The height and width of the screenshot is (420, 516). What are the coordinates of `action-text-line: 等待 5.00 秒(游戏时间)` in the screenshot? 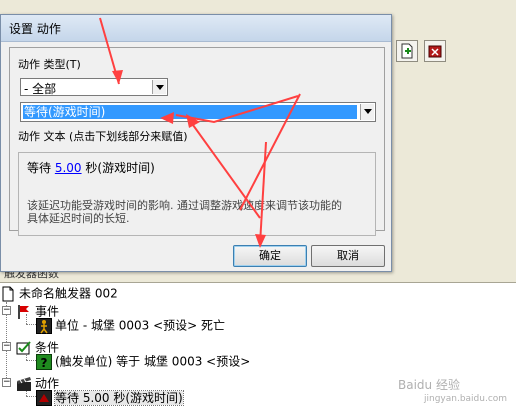 It's located at (91, 167).